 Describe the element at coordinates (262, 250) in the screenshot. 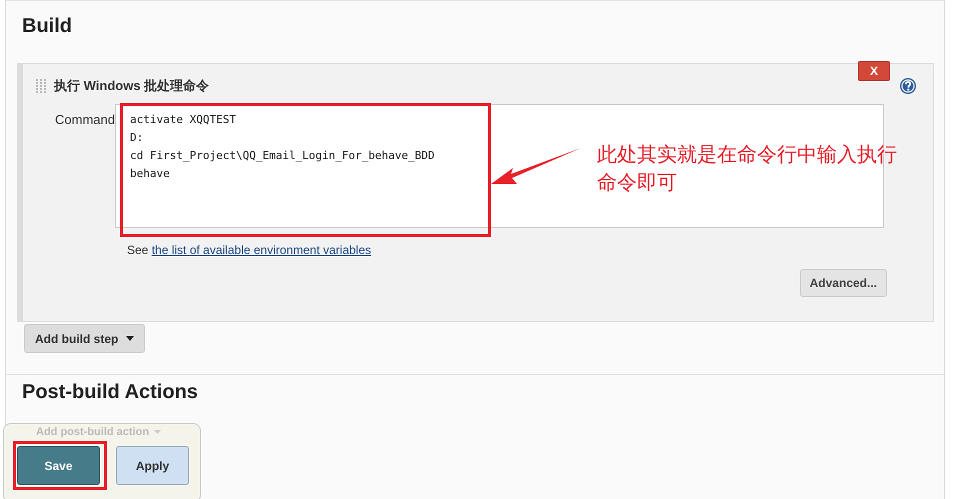

I see `environment-variables-link: the list of available environment variables` at that location.